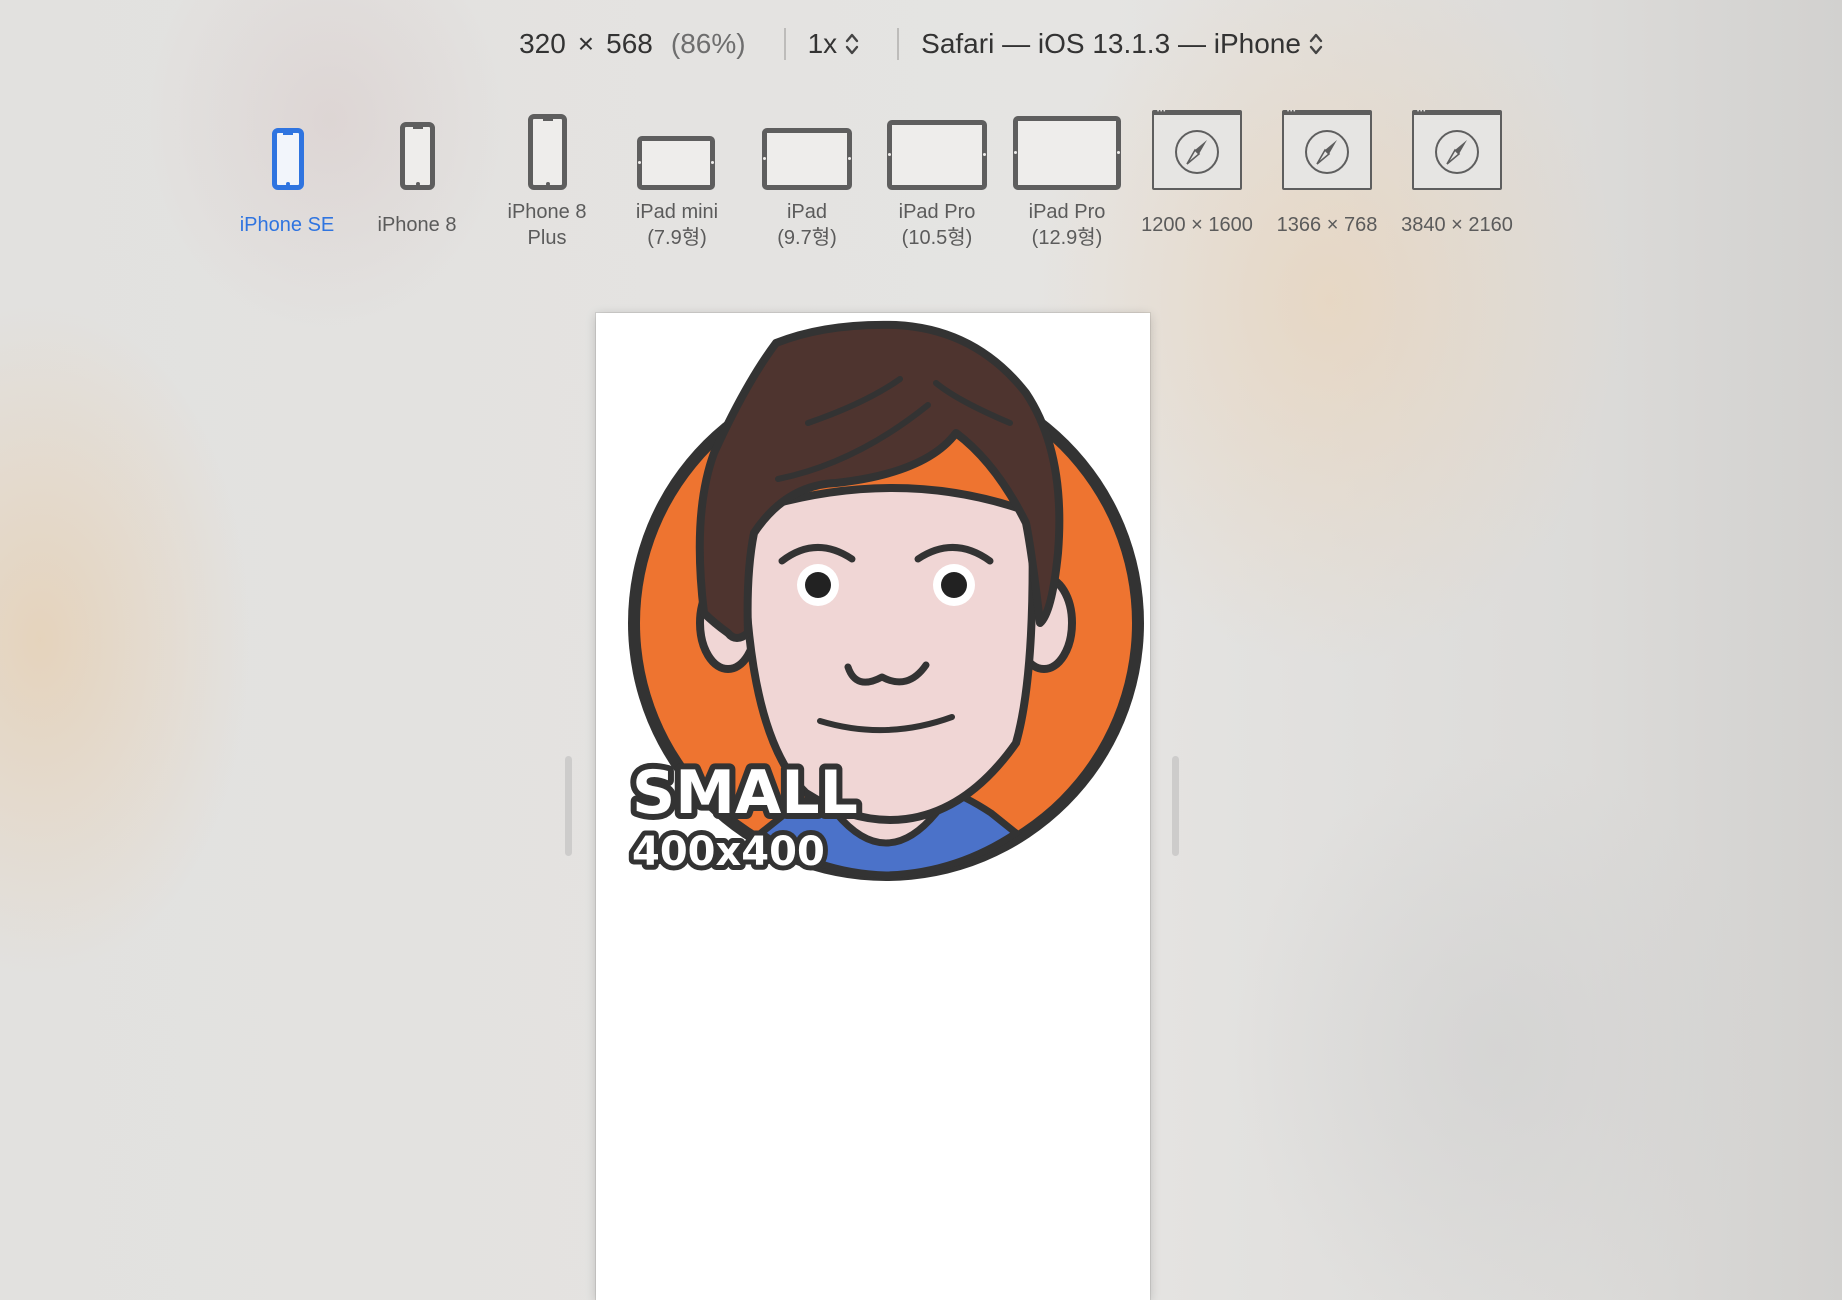  What do you see at coordinates (1197, 225) in the screenshot?
I see `device-label: 1200 × 1600` at bounding box center [1197, 225].